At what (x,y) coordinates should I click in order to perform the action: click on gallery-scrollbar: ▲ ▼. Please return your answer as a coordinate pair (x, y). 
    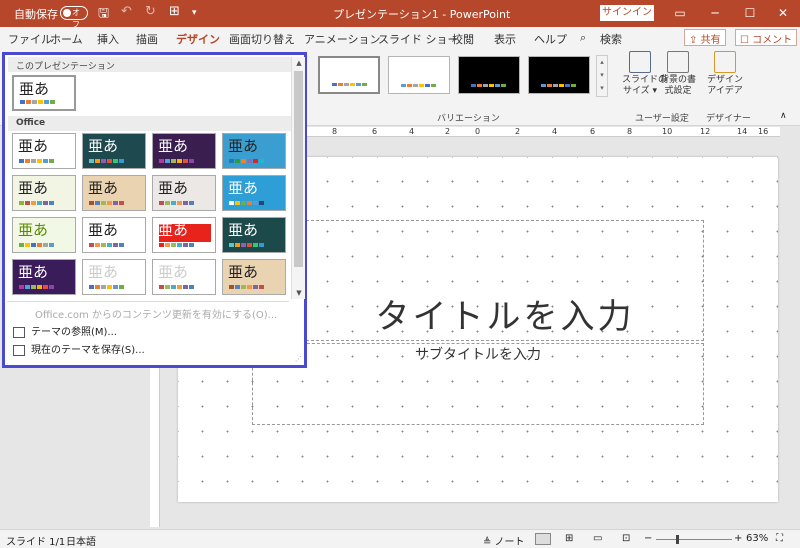
    Looking at the image, I should click on (298, 178).